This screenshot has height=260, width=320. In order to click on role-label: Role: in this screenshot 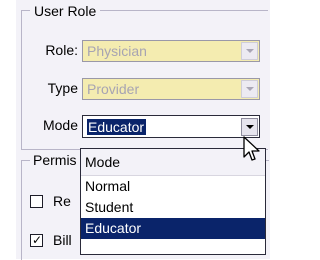, I will do `click(61, 50)`.